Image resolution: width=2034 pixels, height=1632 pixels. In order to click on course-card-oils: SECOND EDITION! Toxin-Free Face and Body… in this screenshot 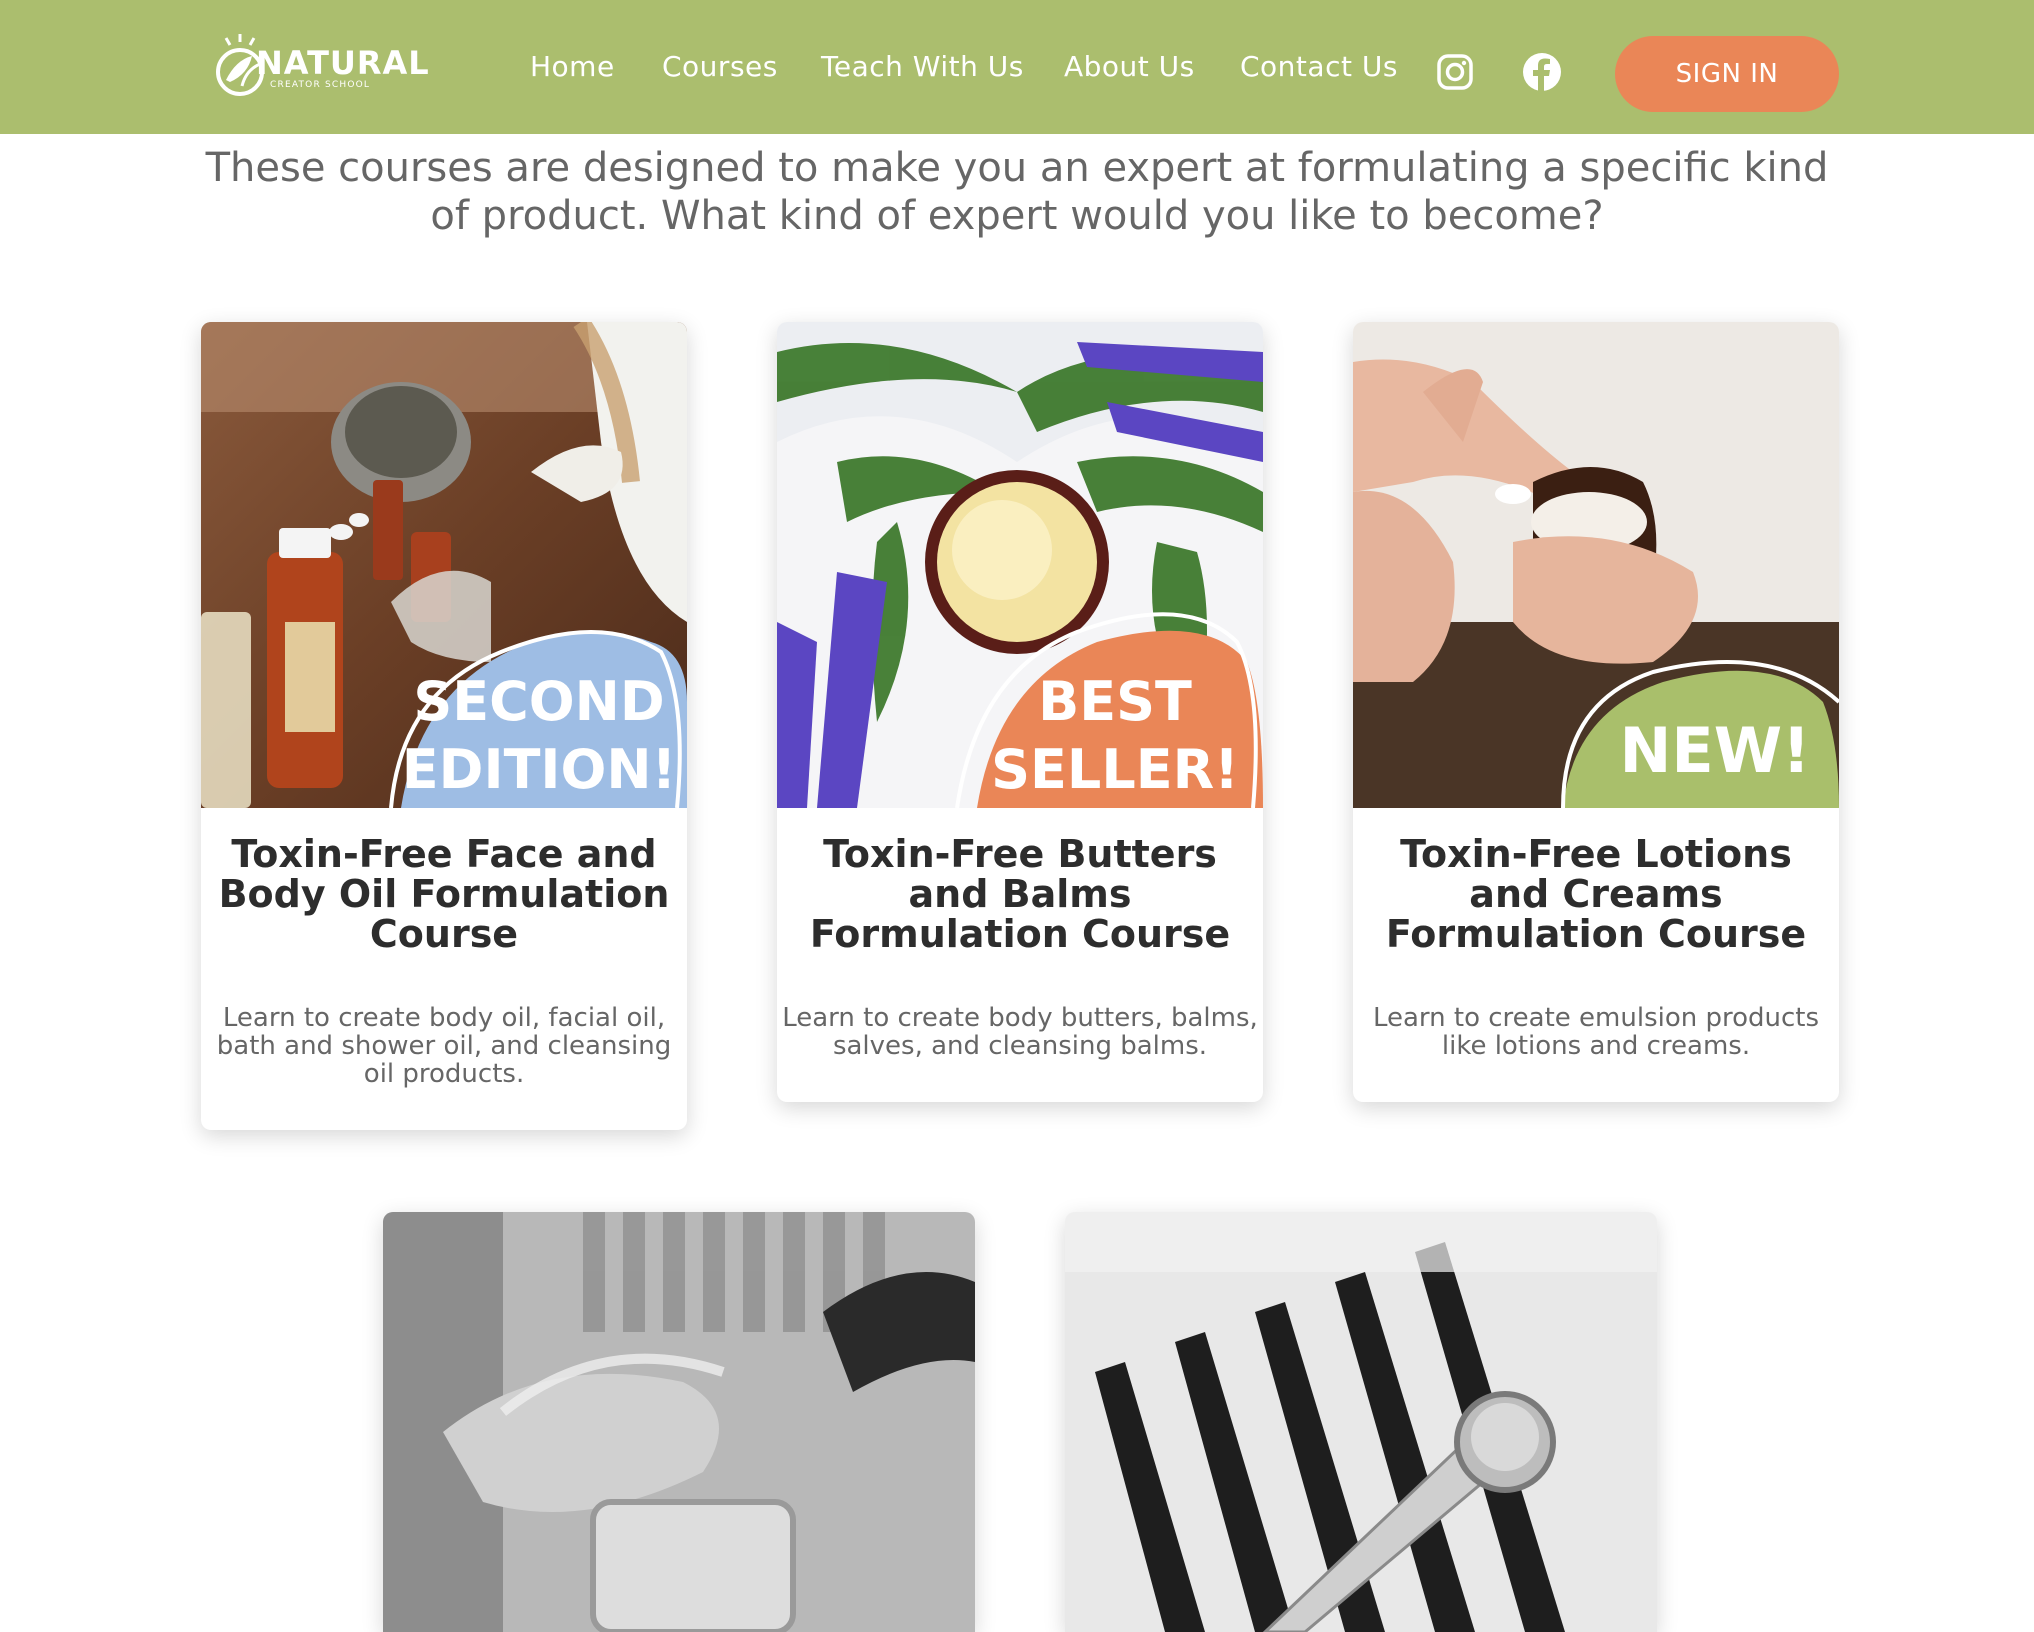, I will do `click(444, 726)`.